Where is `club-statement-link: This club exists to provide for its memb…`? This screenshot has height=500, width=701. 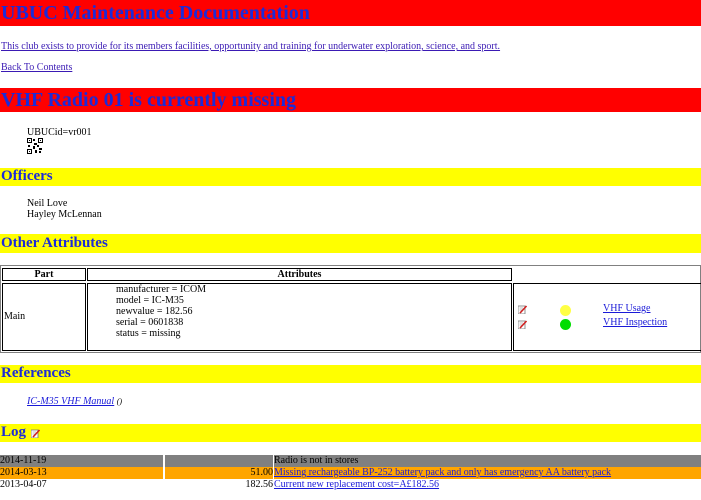 club-statement-link: This club exists to provide for its memb… is located at coordinates (250, 46).